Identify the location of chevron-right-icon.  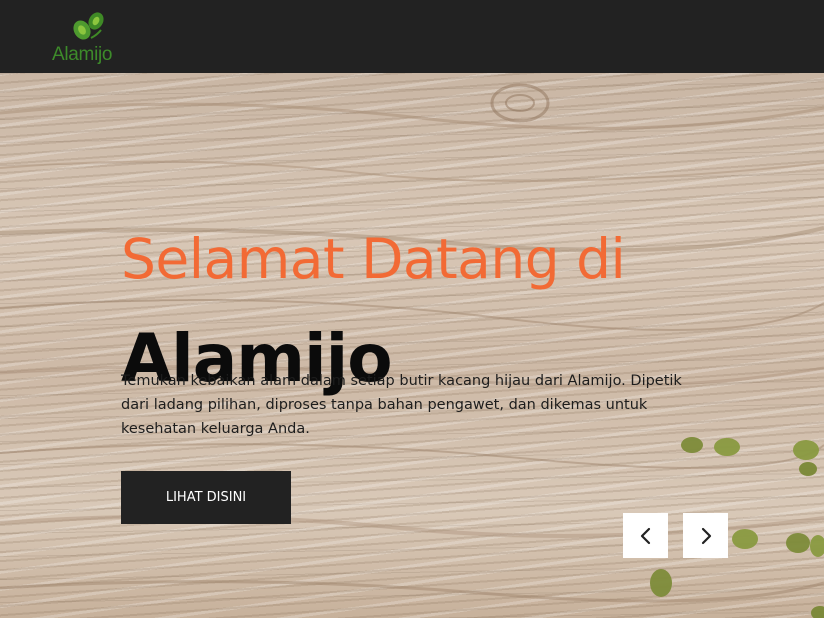
(706, 535).